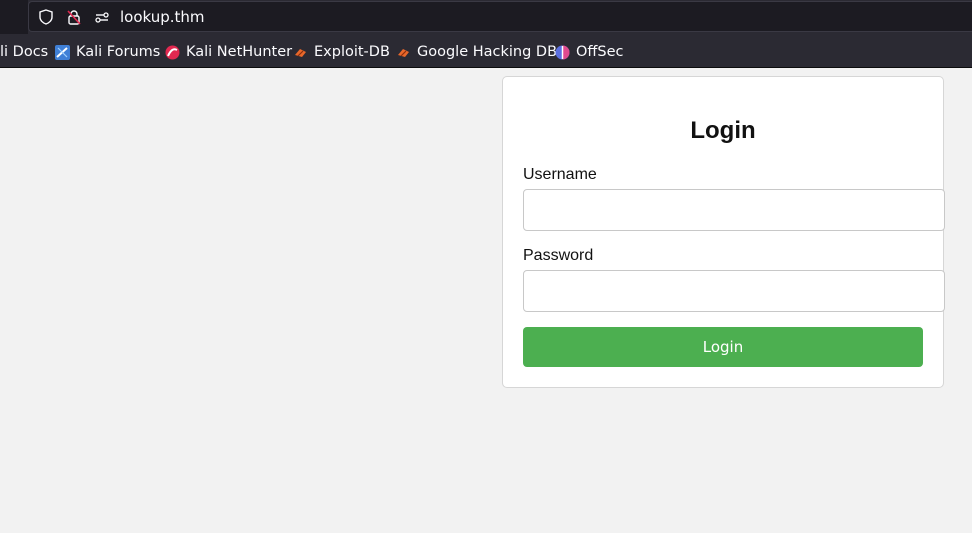  I want to click on bookmark-label: Google Hacking DB, so click(487, 52).